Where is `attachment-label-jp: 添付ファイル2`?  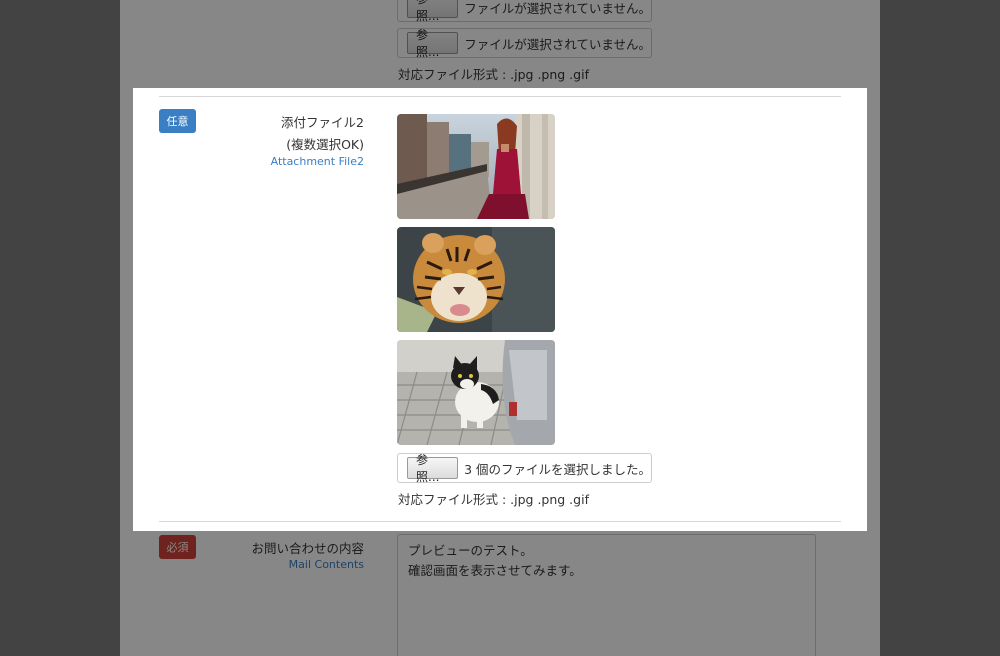 attachment-label-jp: 添付ファイル2 is located at coordinates (322, 122).